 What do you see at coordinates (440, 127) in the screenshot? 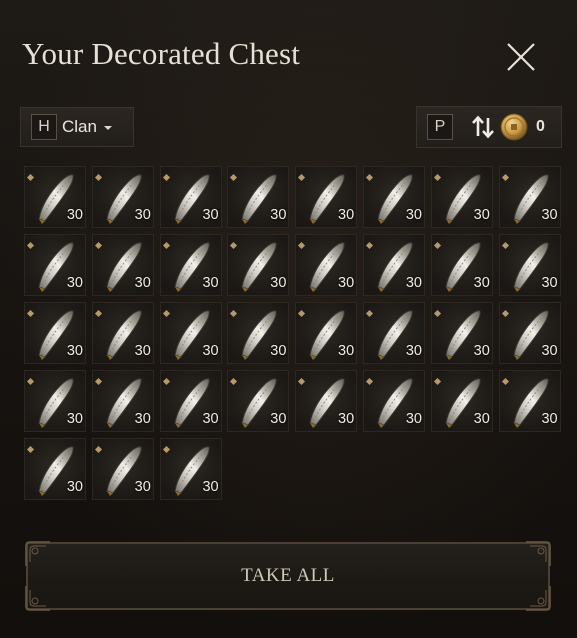
I see `hotkey-p: P` at bounding box center [440, 127].